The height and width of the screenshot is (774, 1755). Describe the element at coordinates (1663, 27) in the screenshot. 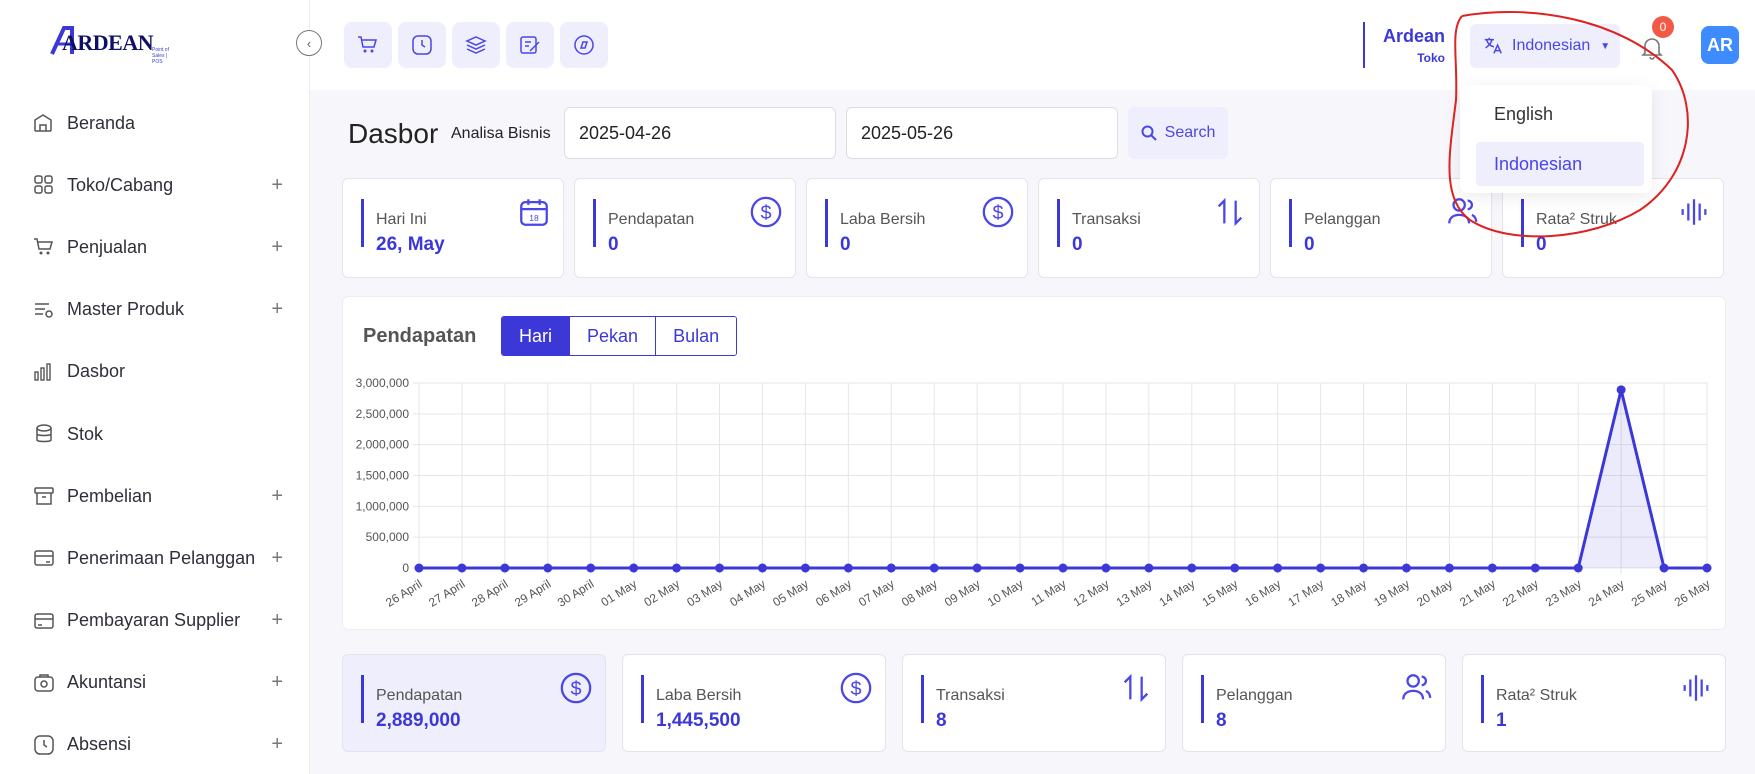

I see `notification-badge: 0` at that location.